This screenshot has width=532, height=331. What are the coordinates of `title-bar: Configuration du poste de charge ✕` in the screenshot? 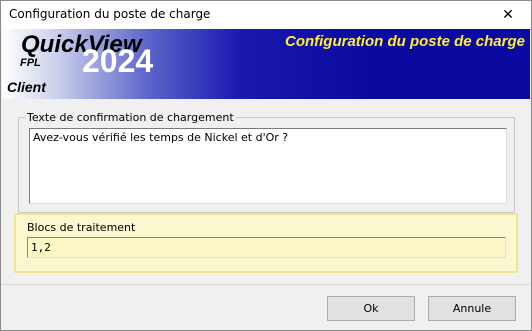 It's located at (266, 15).